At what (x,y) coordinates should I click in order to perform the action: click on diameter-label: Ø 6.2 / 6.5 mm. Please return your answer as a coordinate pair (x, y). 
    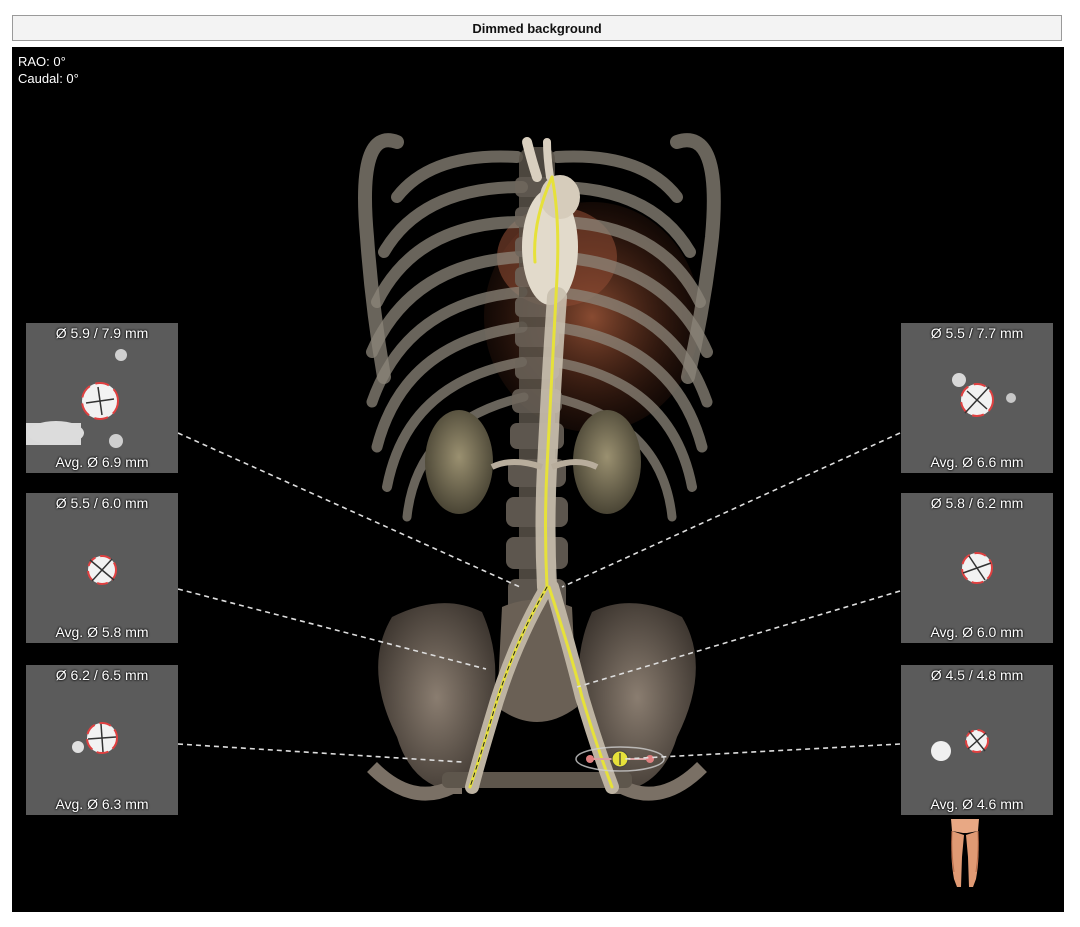
    Looking at the image, I should click on (102, 675).